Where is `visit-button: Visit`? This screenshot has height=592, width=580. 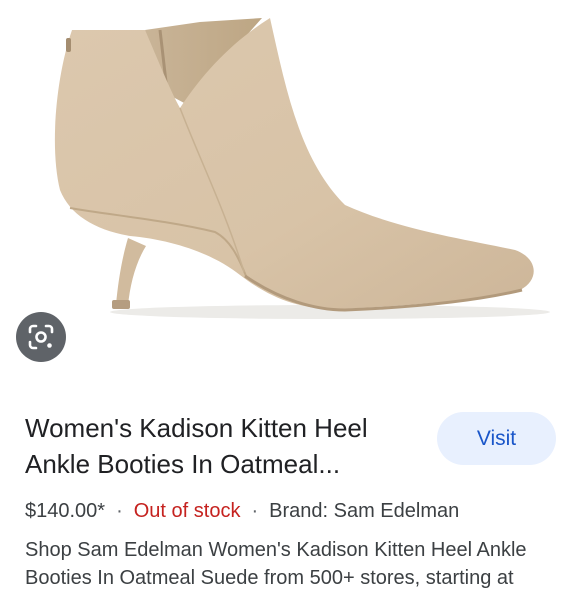
visit-button: Visit is located at coordinates (496, 438).